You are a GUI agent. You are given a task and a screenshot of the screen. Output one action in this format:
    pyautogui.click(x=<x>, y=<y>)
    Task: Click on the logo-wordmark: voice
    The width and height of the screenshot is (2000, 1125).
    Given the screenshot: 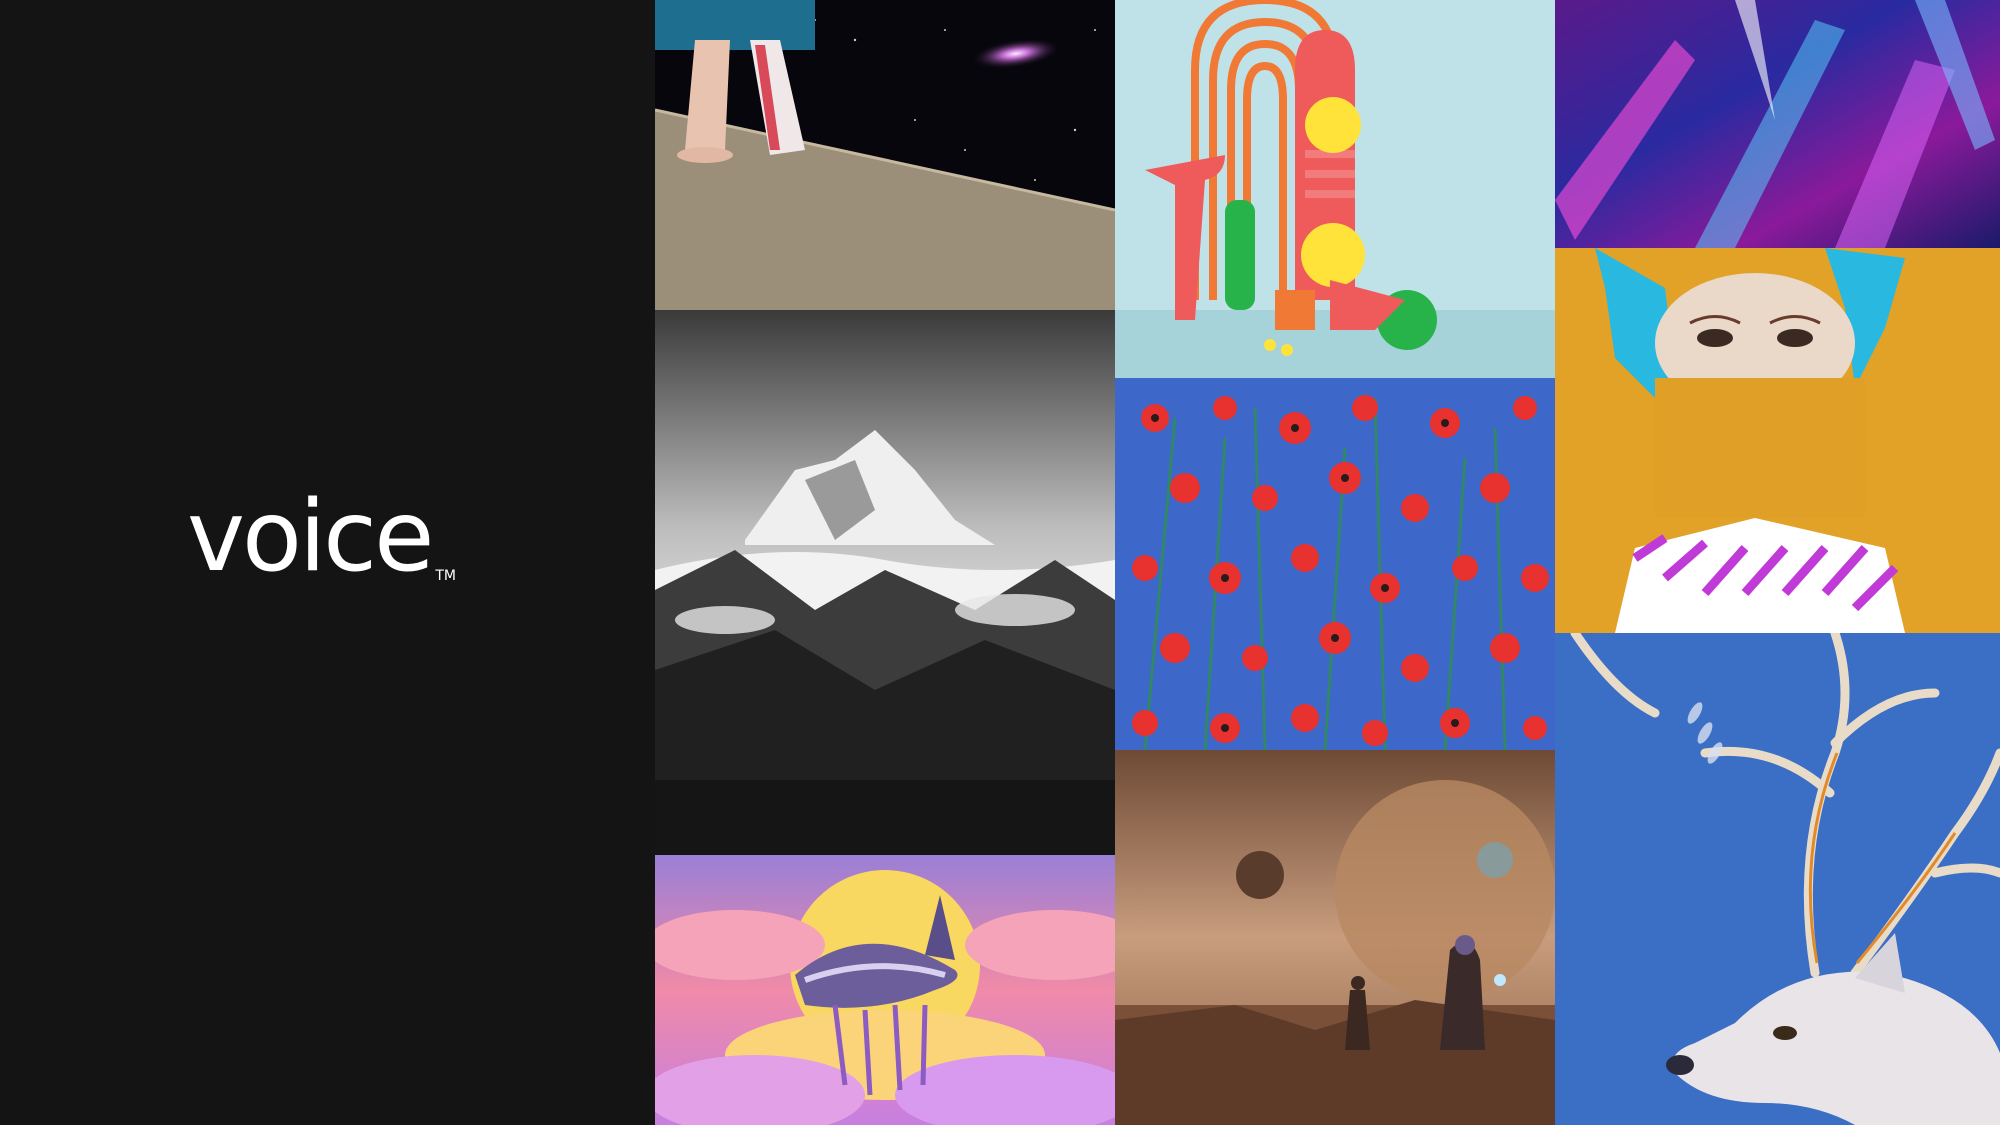 What is the action you would take?
    pyautogui.click(x=310, y=537)
    